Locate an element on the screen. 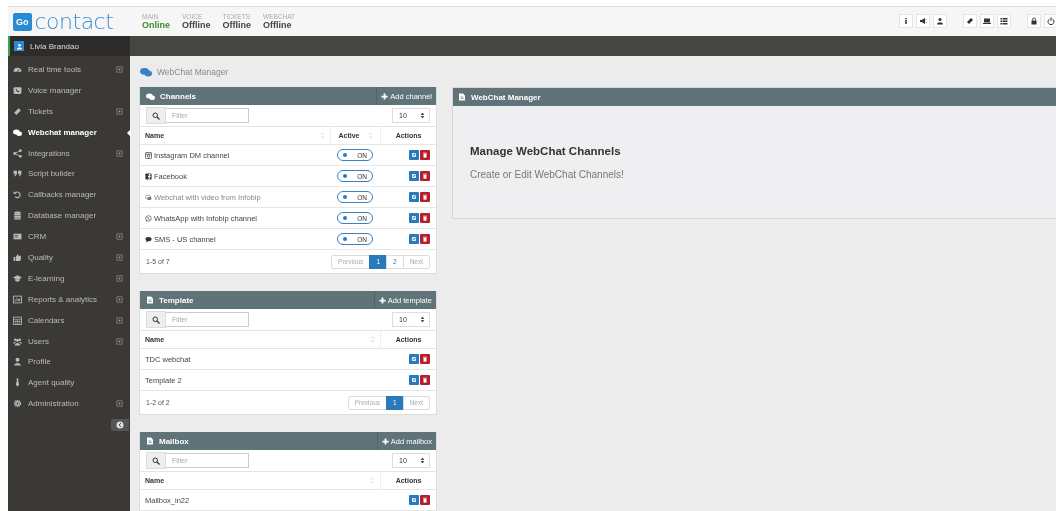 Image resolution: width=1056 pixels, height=511 pixels. thumbs-up-icon is located at coordinates (17, 257).